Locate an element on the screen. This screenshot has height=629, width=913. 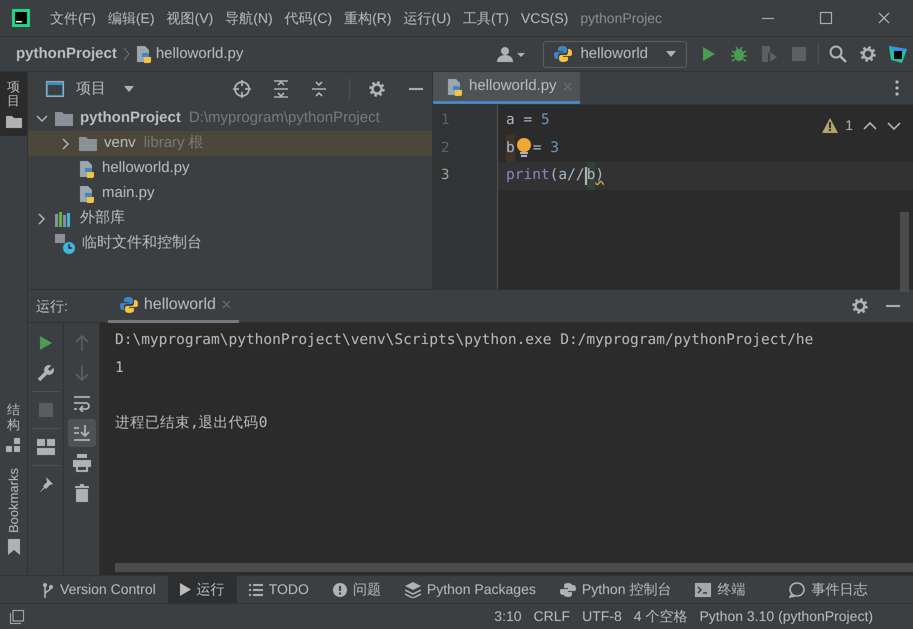
app-logo-icon is located at coordinates (21, 18).